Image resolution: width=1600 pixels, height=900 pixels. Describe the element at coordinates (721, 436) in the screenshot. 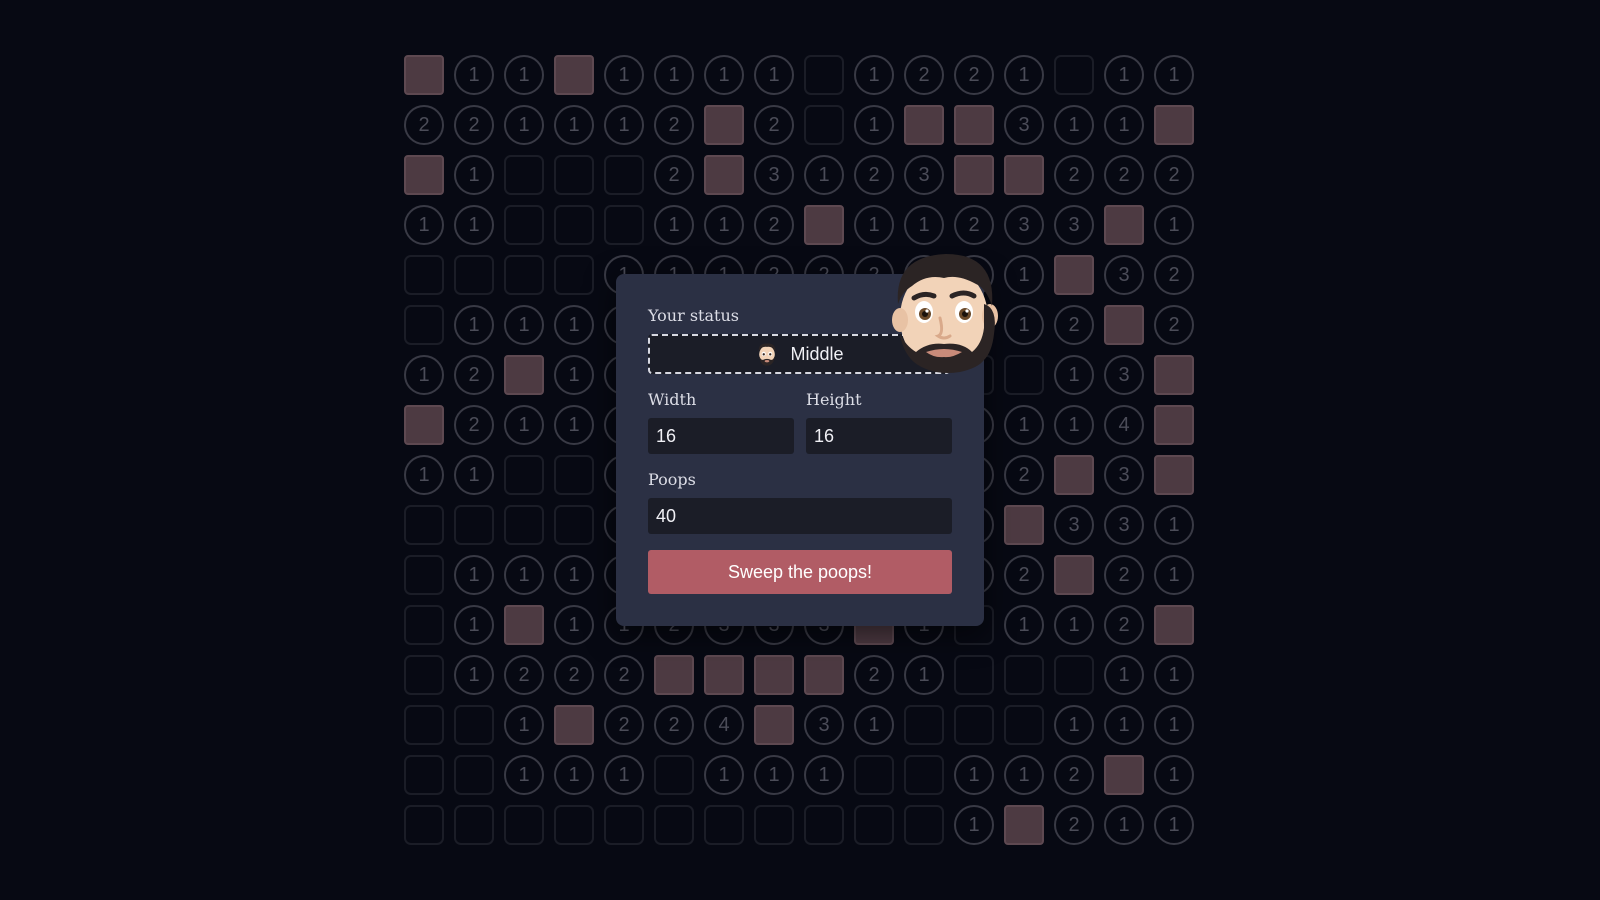

I see `width-field: 16` at that location.